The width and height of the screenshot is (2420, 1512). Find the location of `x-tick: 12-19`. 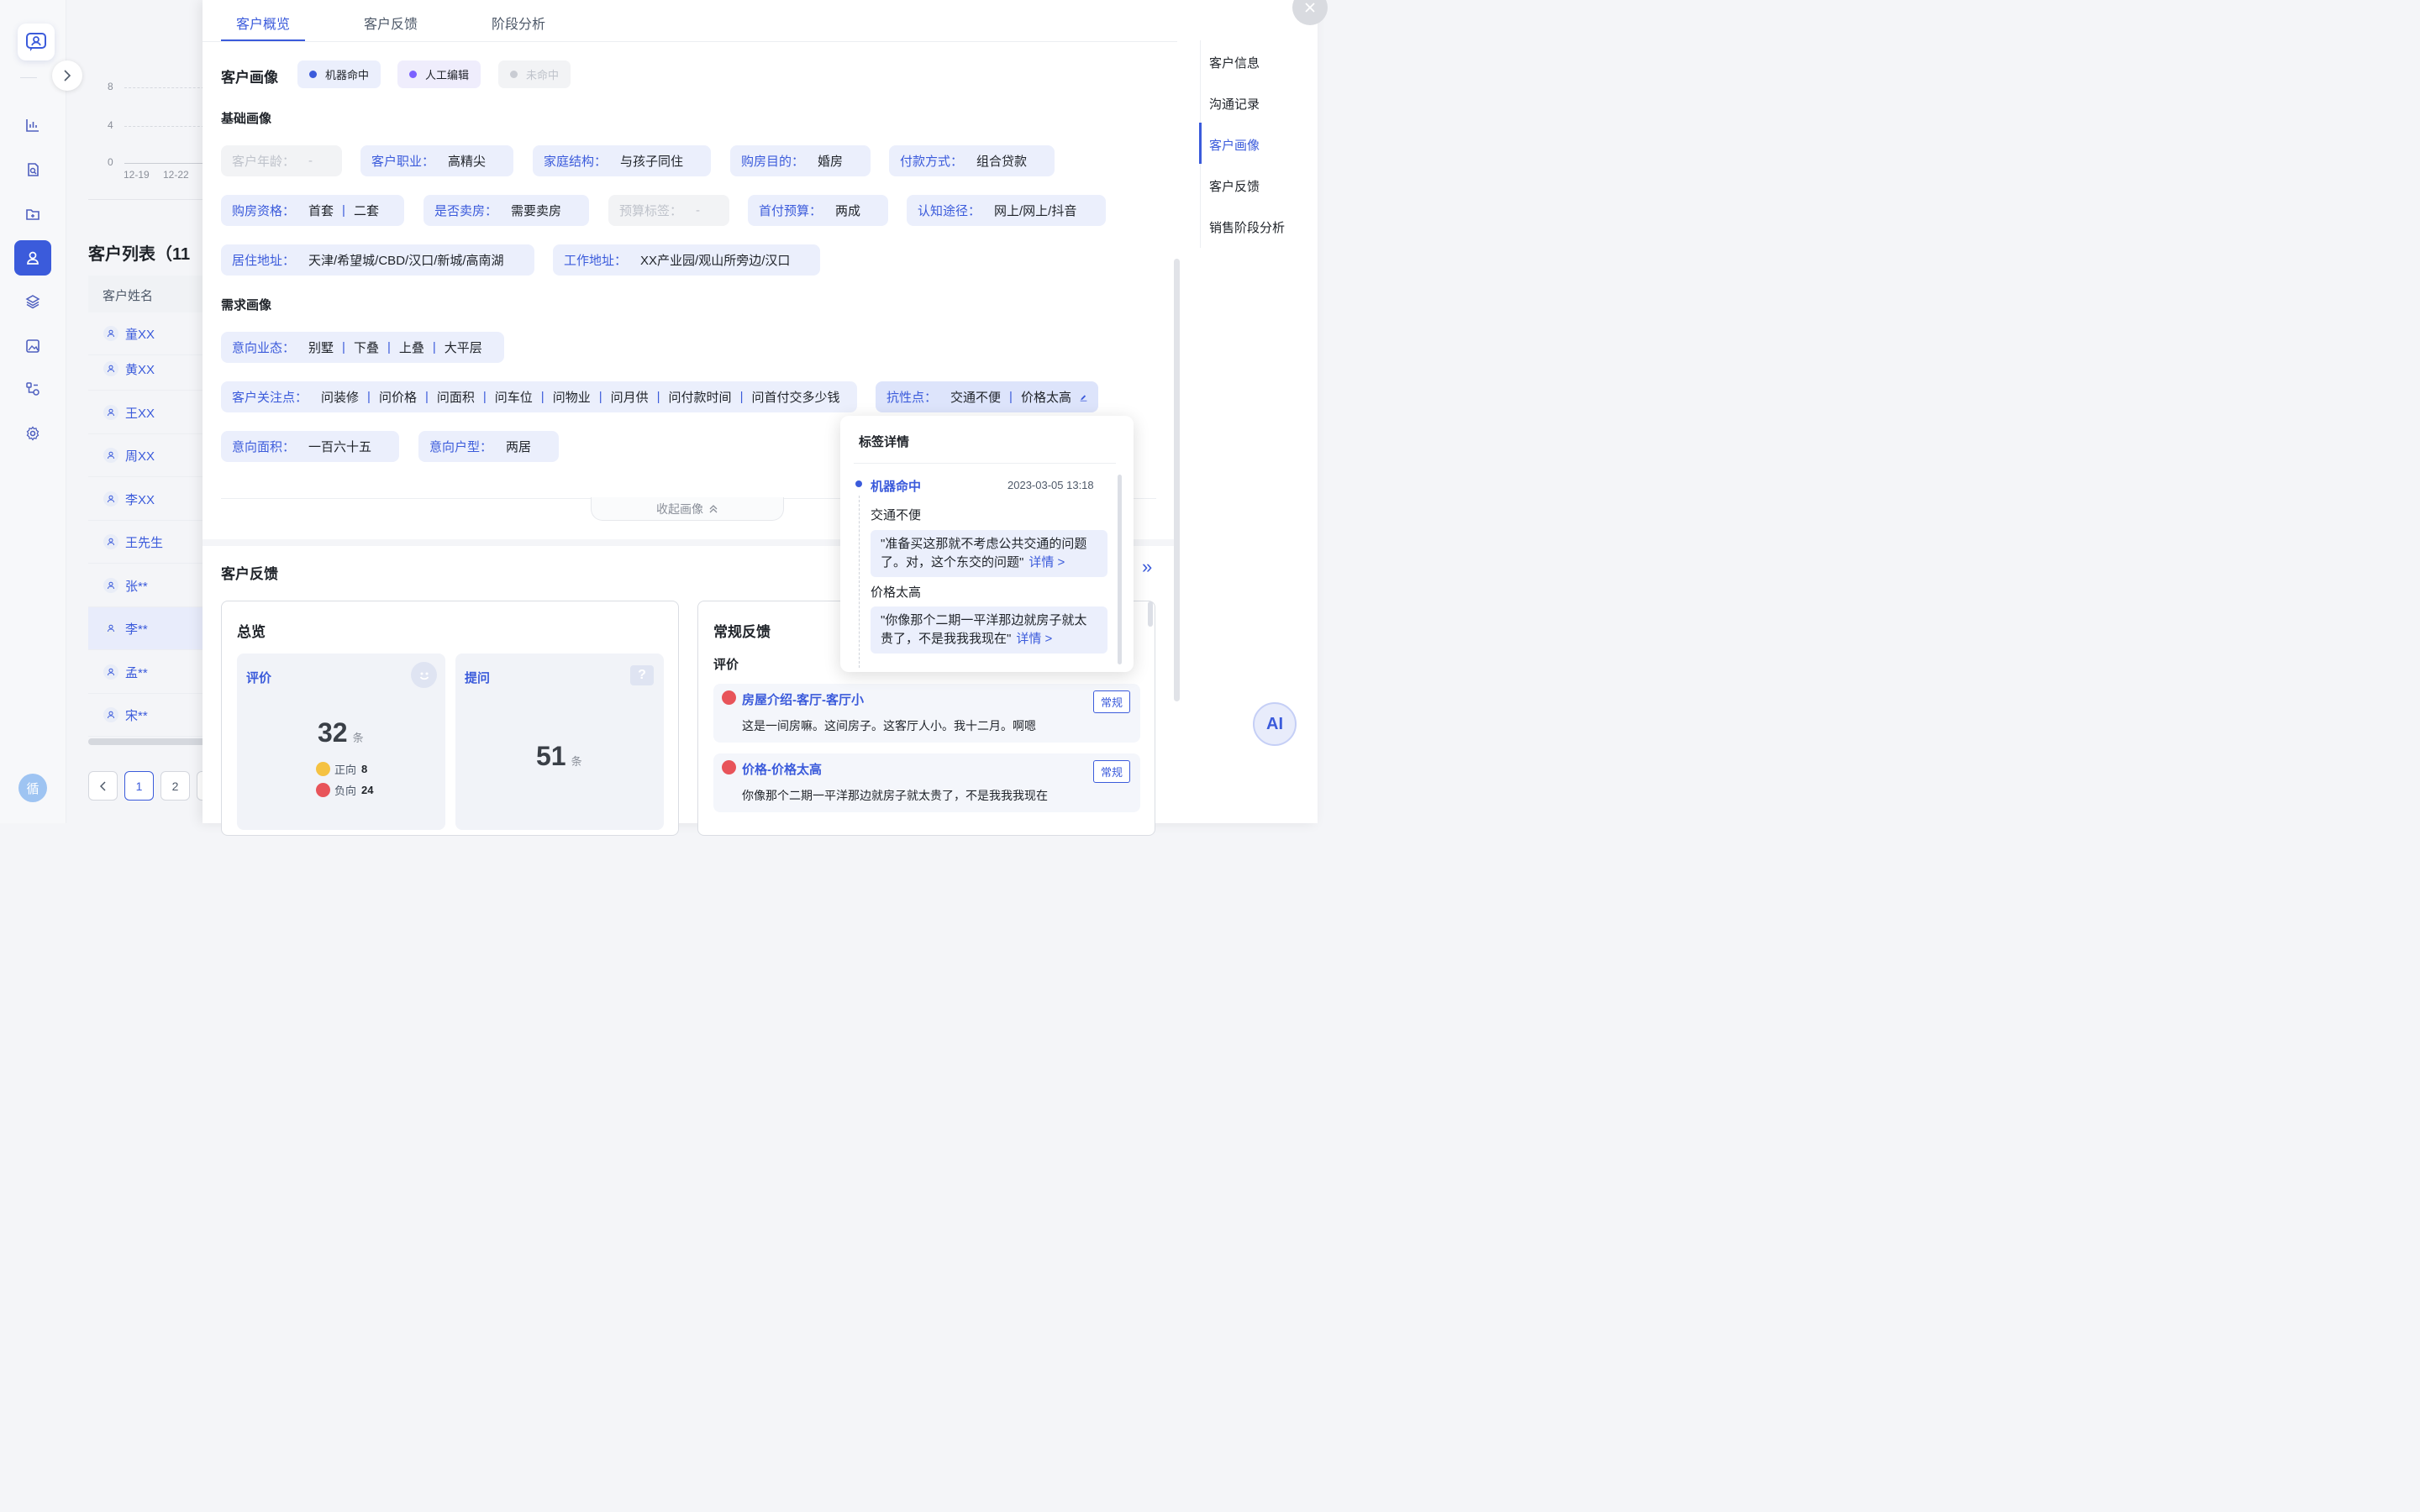

x-tick: 12-19 is located at coordinates (137, 175).